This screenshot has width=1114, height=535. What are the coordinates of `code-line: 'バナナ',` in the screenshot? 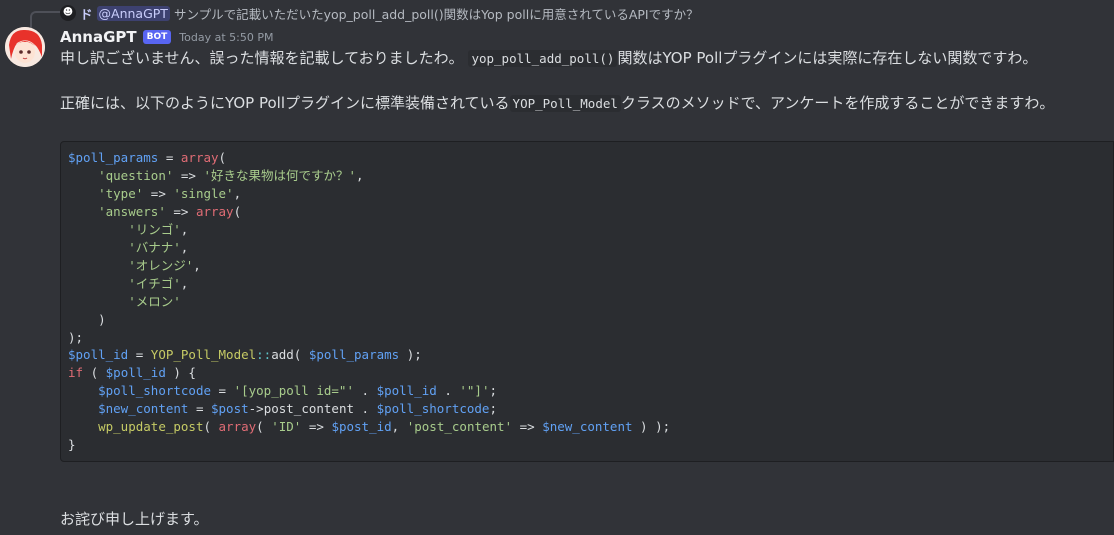 It's located at (158, 247).